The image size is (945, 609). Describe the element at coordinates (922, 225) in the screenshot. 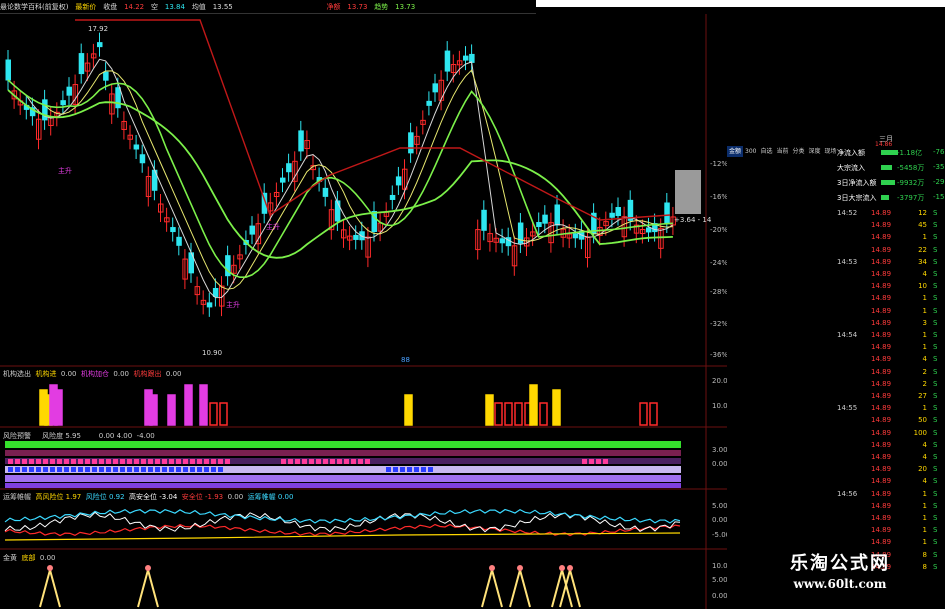

I see `trade-volume: 45` at that location.